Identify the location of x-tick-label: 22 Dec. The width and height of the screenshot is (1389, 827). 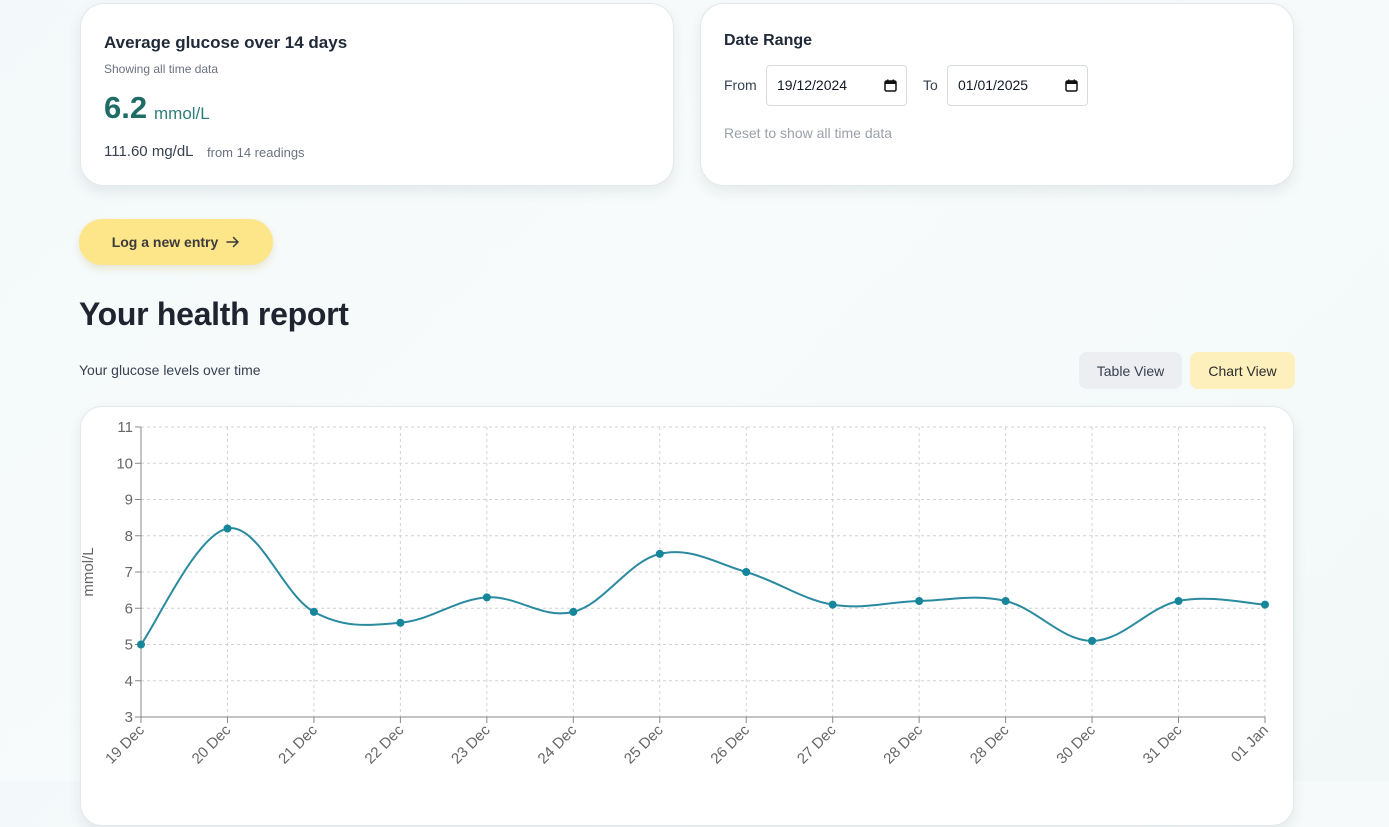
(385, 744).